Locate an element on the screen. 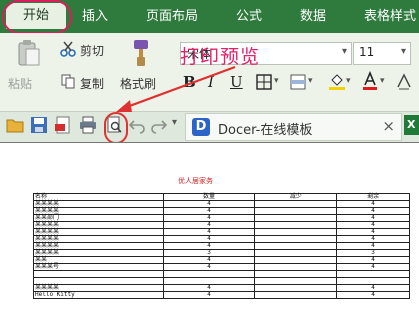 The image size is (419, 328). docer-logo-icon: D is located at coordinates (201, 127).